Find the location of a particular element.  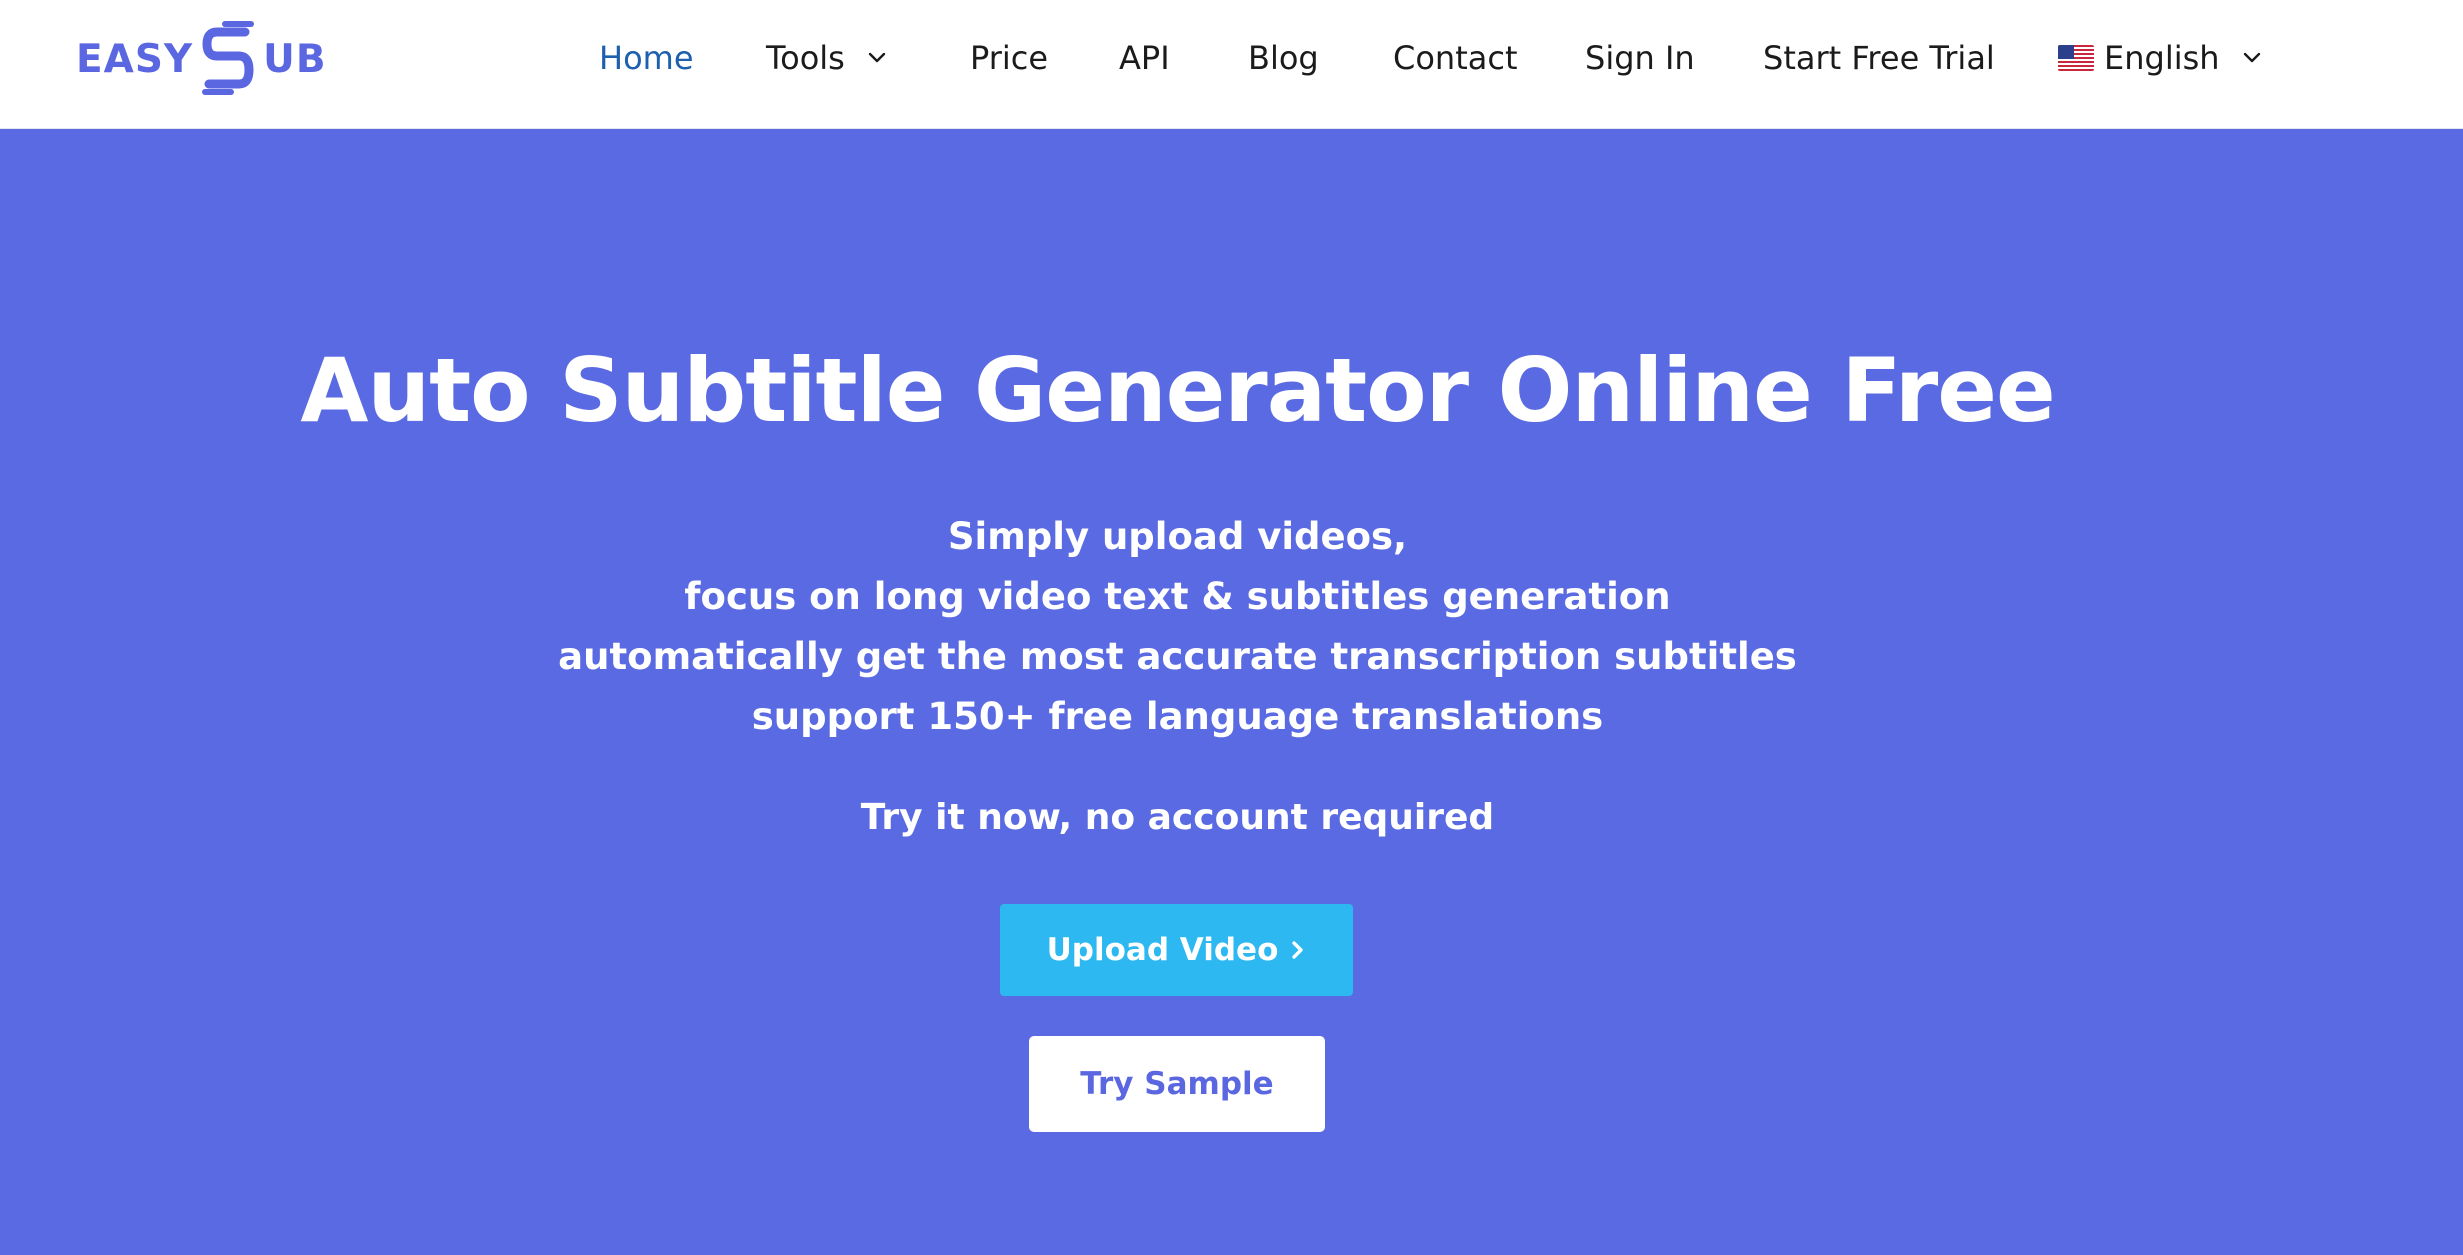

nav-blog: Blog is located at coordinates (1283, 58).